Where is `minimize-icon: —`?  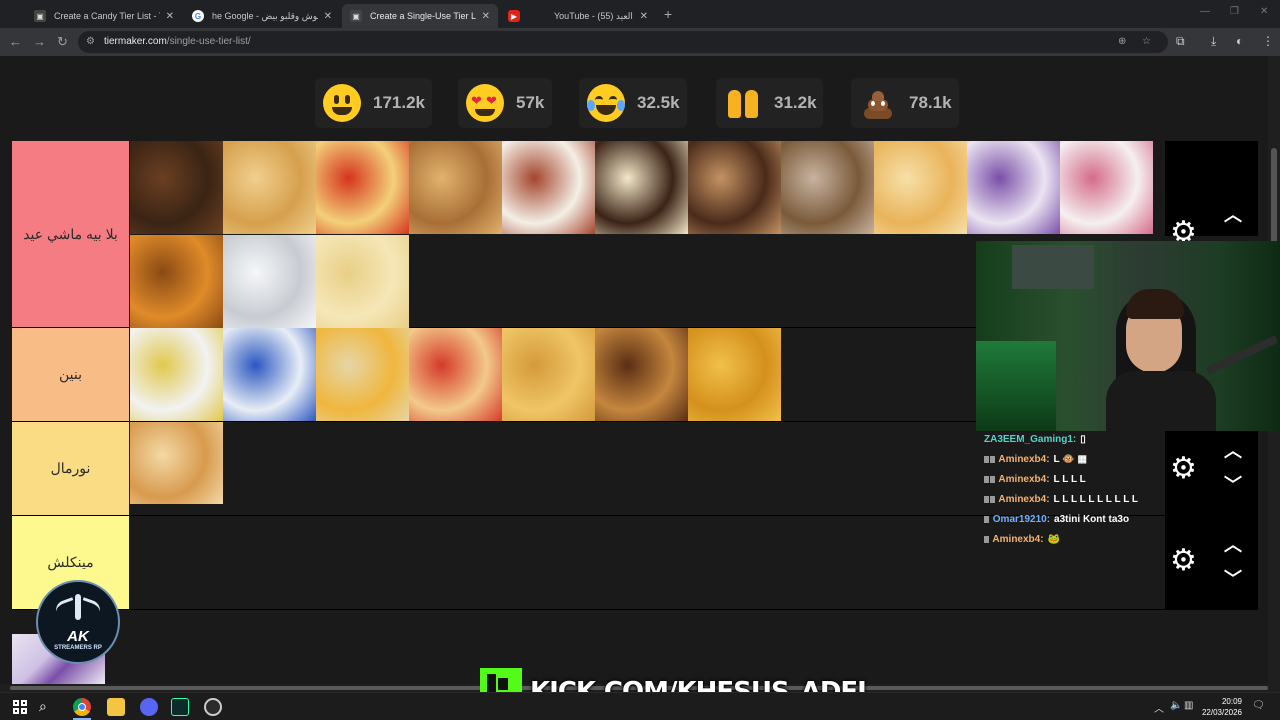
minimize-icon: — is located at coordinates (1205, 11).